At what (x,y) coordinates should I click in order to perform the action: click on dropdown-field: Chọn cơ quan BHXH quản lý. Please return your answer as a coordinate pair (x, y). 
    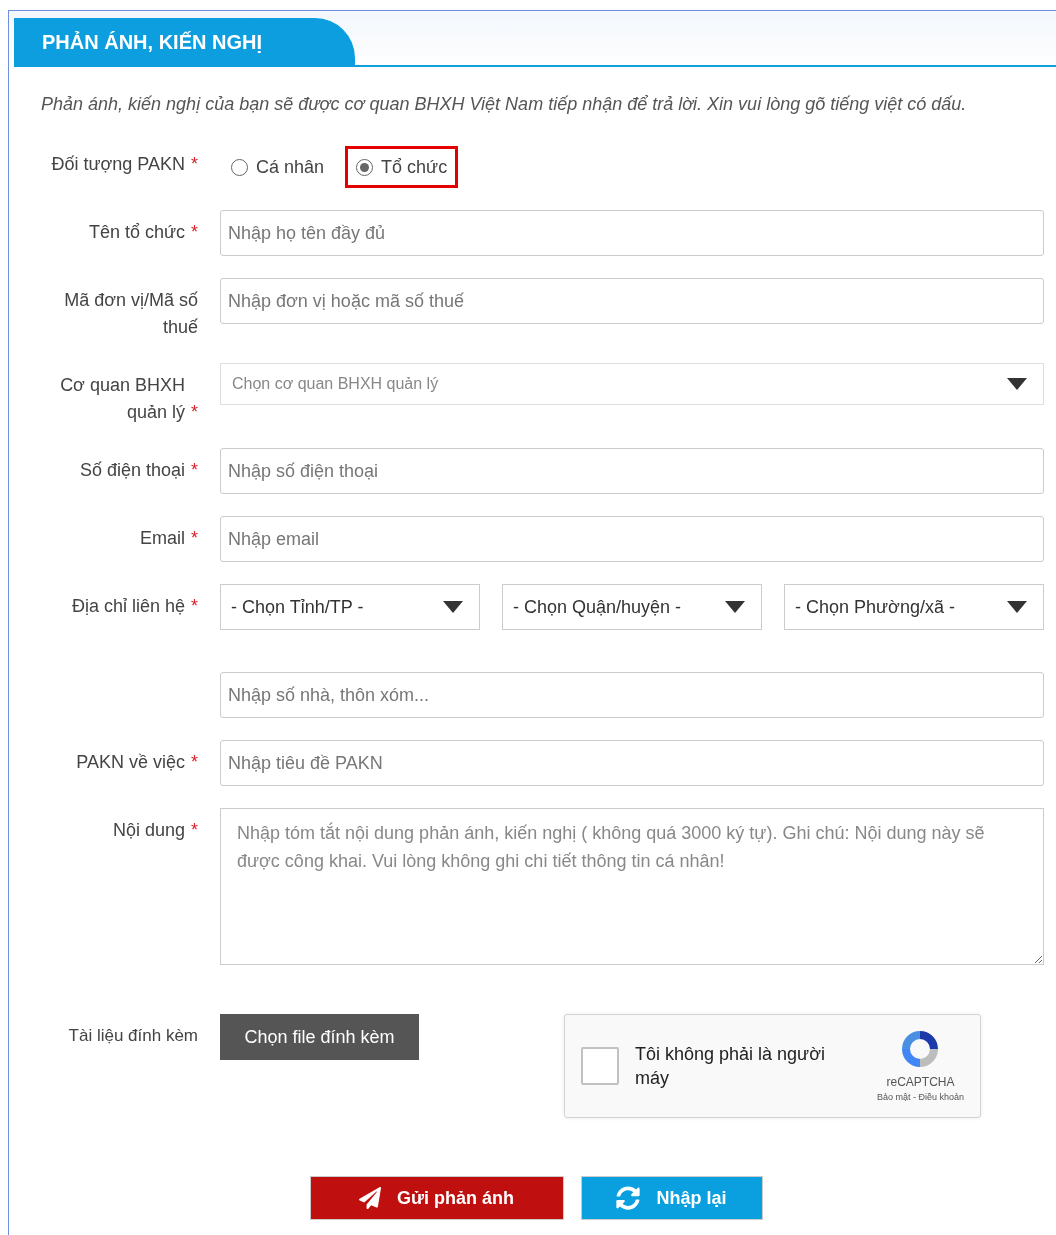
    Looking at the image, I should click on (632, 384).